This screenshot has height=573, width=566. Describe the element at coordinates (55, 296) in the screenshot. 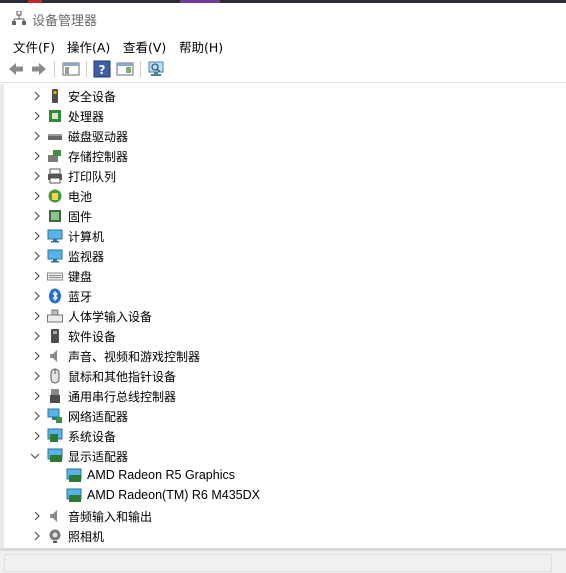

I see `bluetooth-icon` at that location.